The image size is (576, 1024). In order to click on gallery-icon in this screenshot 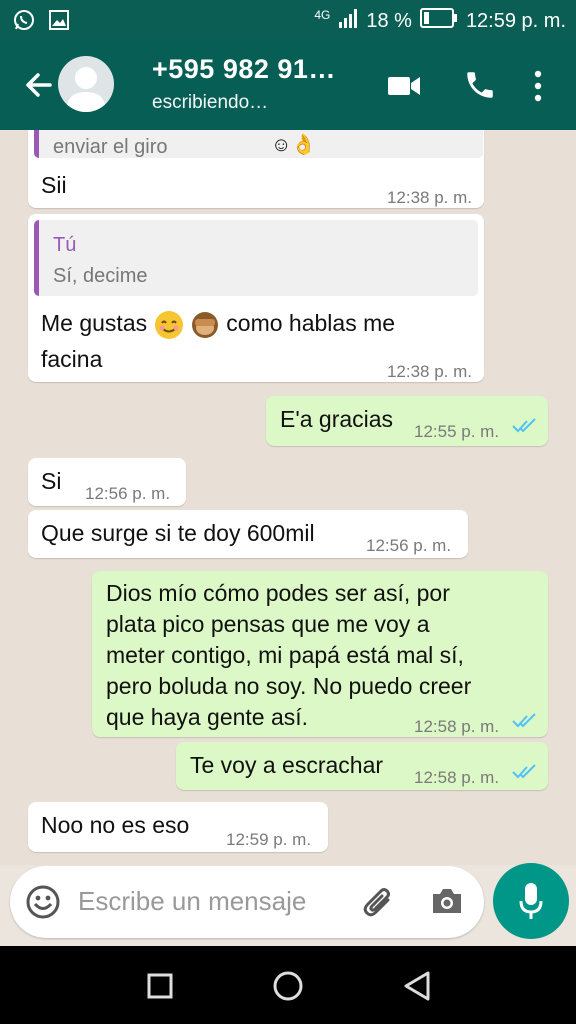, I will do `click(59, 23)`.